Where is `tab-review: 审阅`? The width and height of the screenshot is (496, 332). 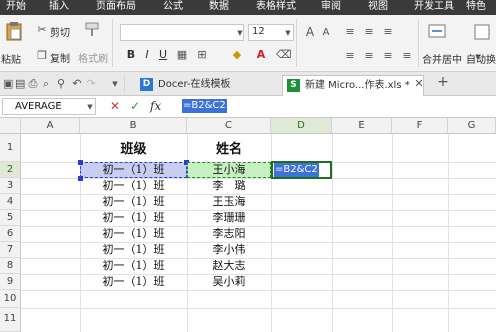 tab-review: 审阅 is located at coordinates (331, 7).